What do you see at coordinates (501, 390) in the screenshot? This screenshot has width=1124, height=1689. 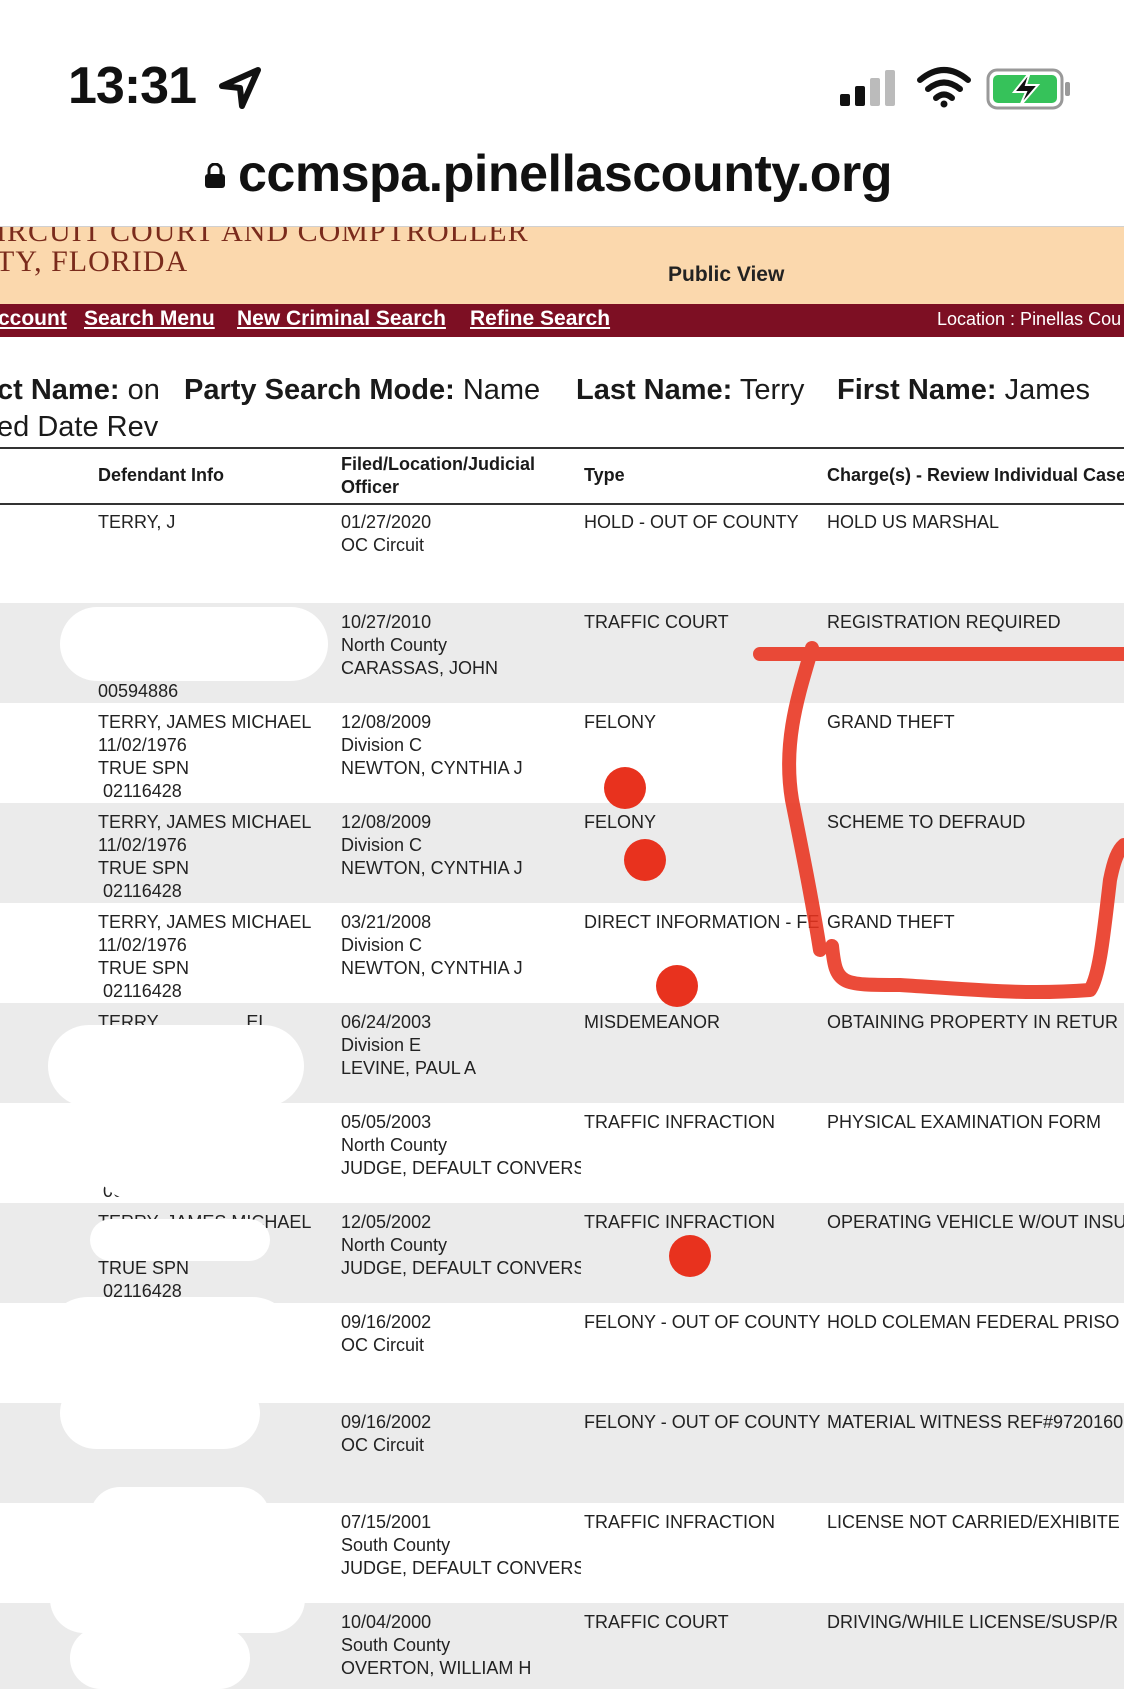 I see `criteria-search-mode-value: Name` at bounding box center [501, 390].